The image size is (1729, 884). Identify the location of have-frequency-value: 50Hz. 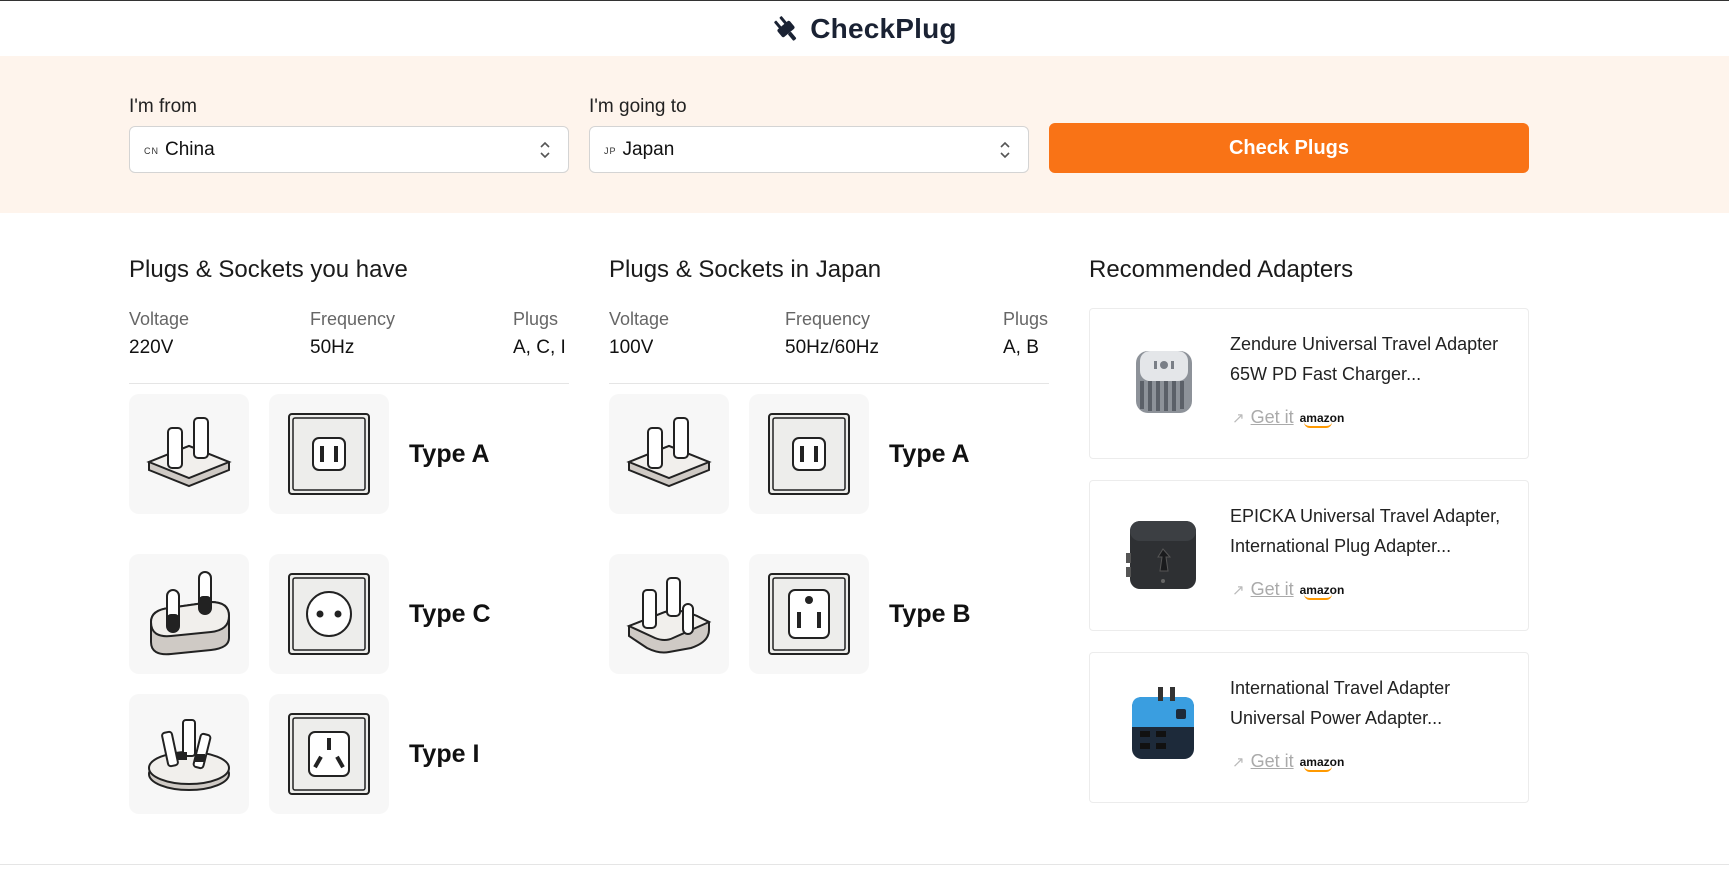
(332, 347).